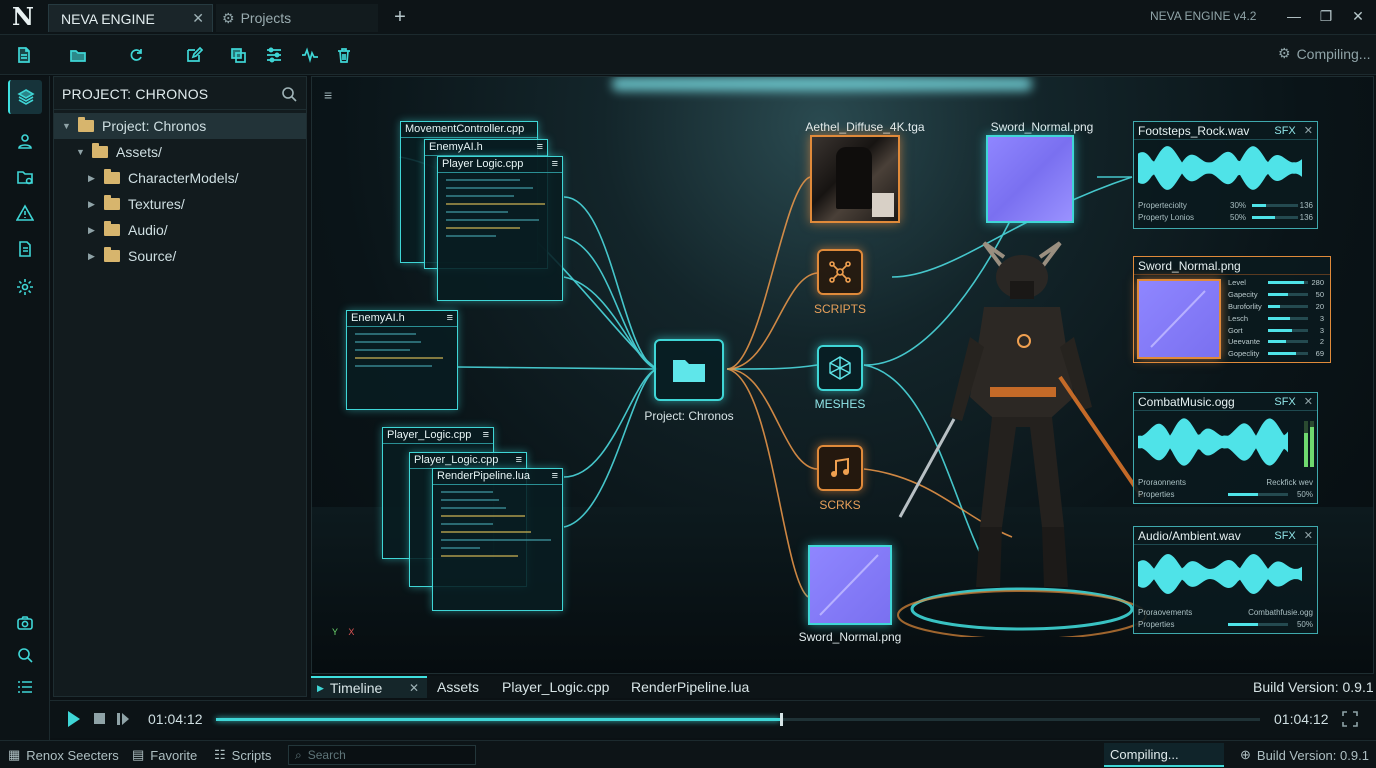 The width and height of the screenshot is (1376, 768). Describe the element at coordinates (1294, 16) in the screenshot. I see `minimize-icon: —` at that location.